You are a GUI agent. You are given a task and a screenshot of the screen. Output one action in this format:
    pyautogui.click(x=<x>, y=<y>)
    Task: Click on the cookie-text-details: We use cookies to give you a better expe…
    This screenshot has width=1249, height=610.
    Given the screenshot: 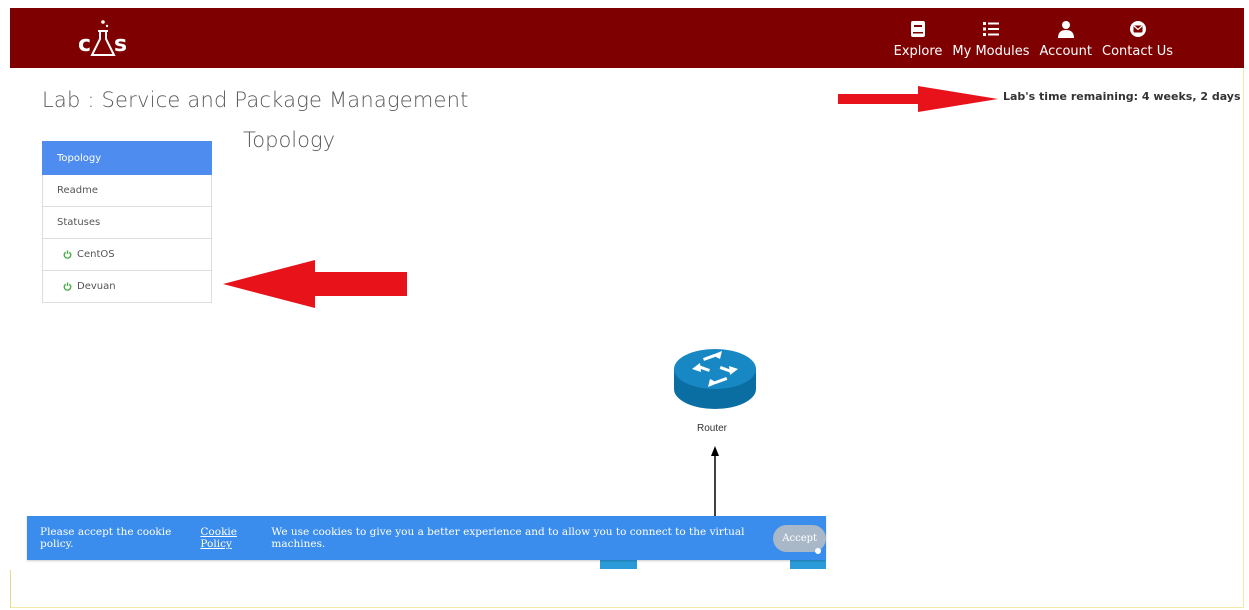 What is the action you would take?
    pyautogui.click(x=508, y=538)
    